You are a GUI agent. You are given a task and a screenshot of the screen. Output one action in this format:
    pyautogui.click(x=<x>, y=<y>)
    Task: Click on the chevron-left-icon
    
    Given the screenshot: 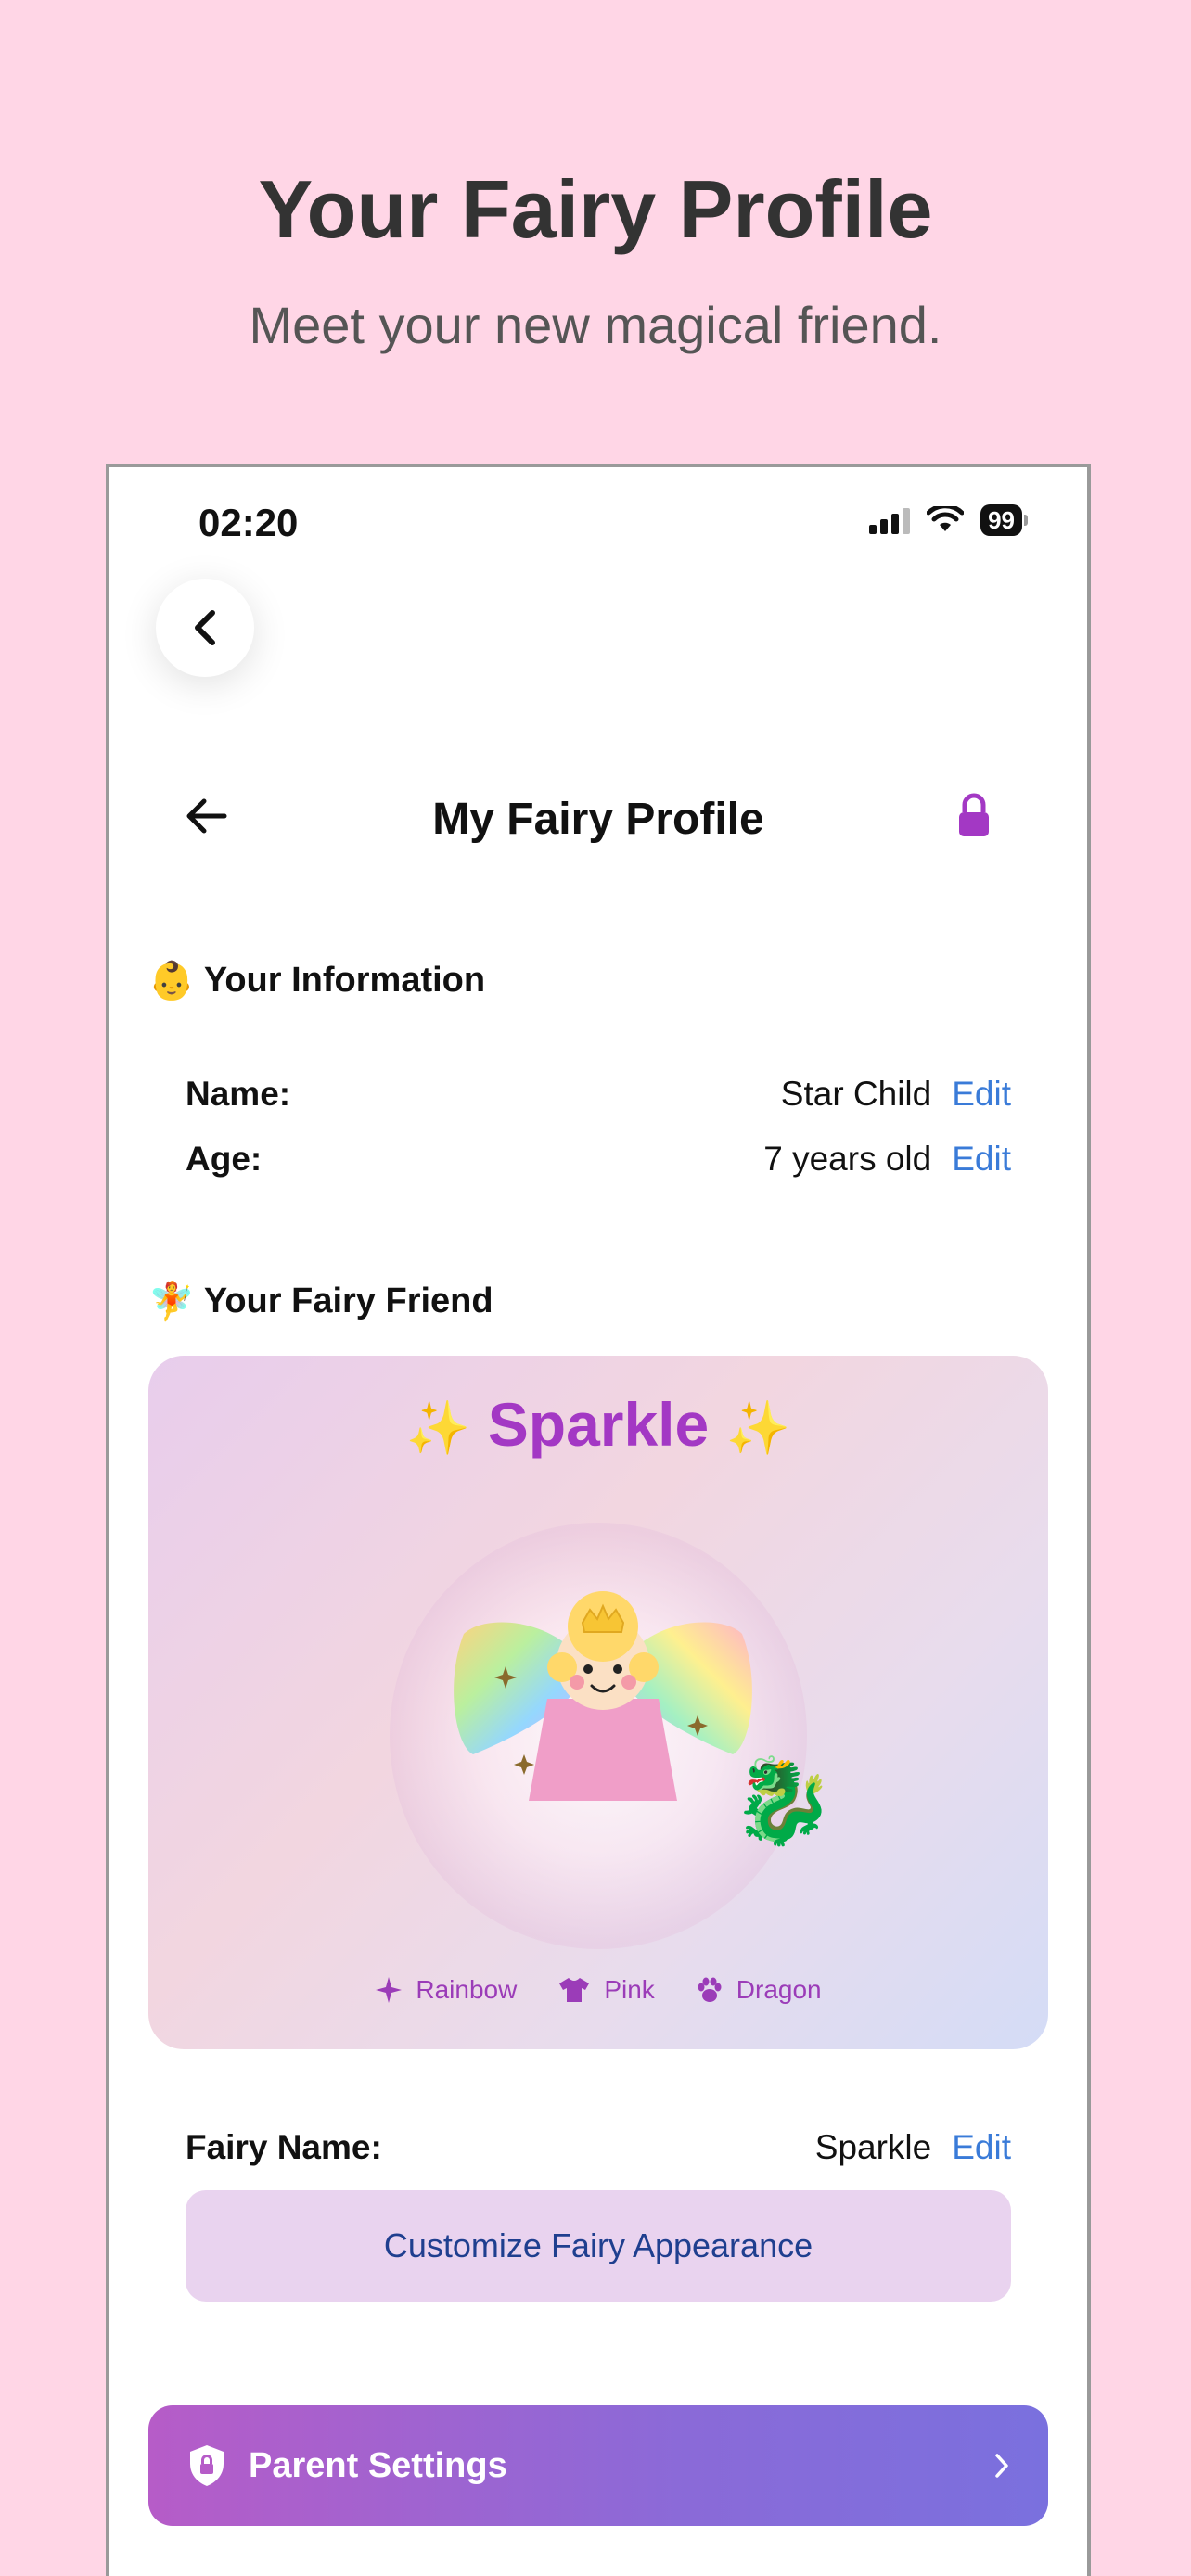 What is the action you would take?
    pyautogui.click(x=205, y=628)
    